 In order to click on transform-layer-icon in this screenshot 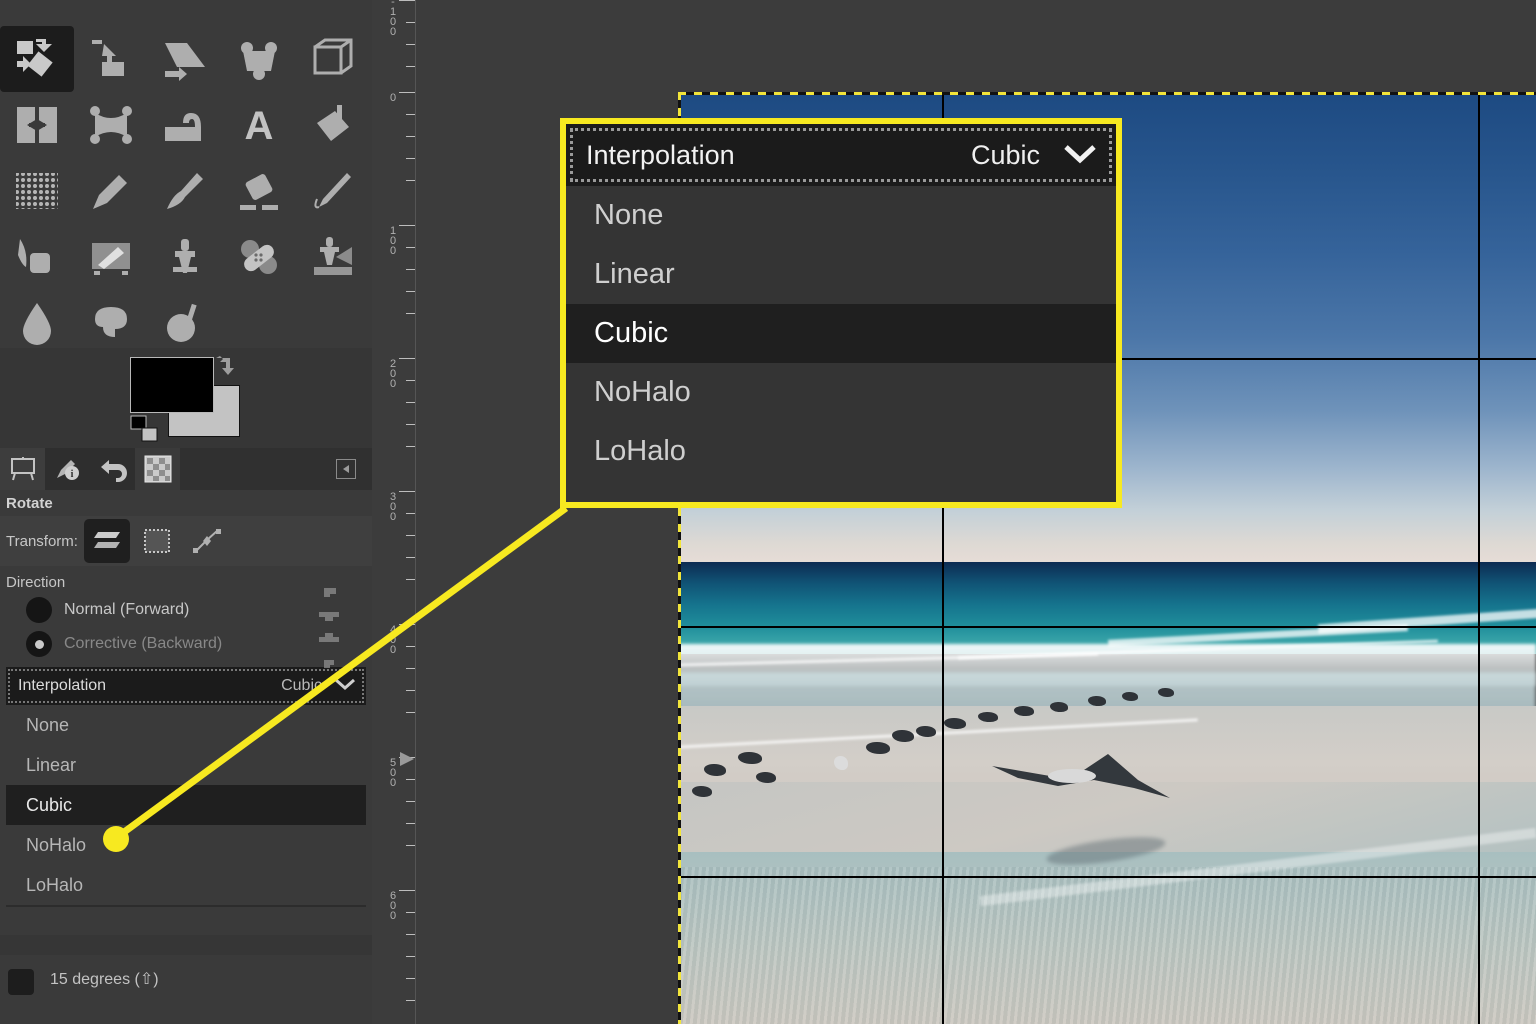, I will do `click(106, 541)`.